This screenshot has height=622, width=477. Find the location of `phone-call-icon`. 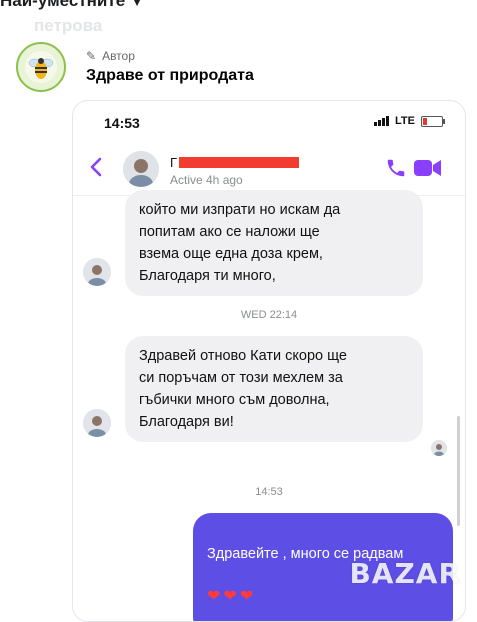

phone-call-icon is located at coordinates (396, 168).